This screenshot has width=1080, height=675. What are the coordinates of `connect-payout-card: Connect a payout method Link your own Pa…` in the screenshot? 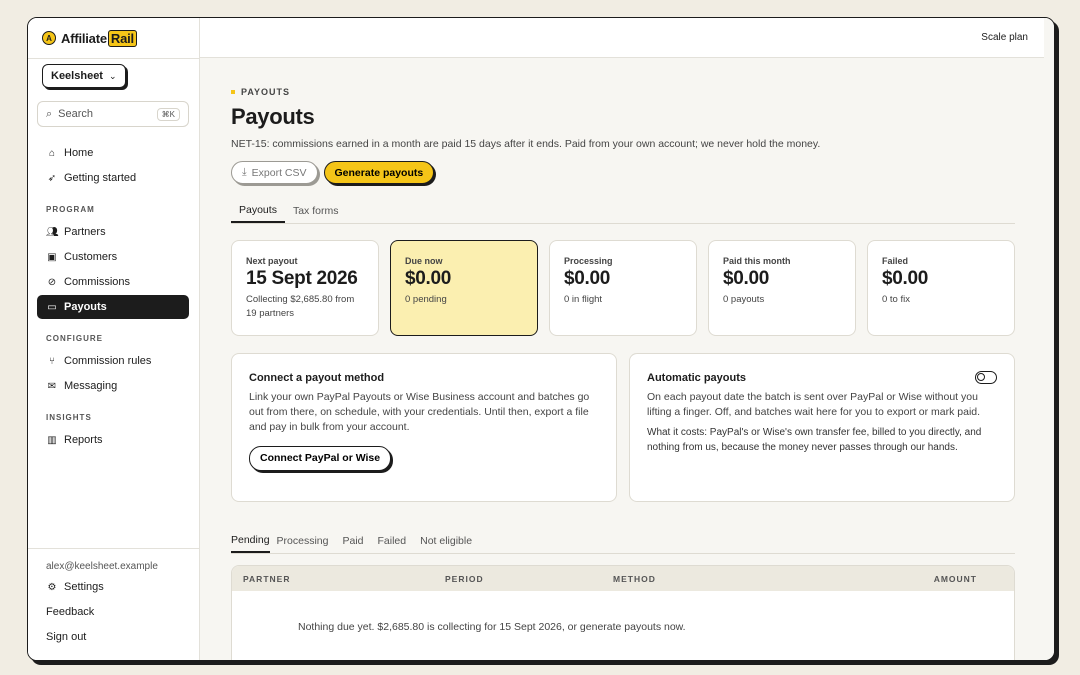 It's located at (424, 427).